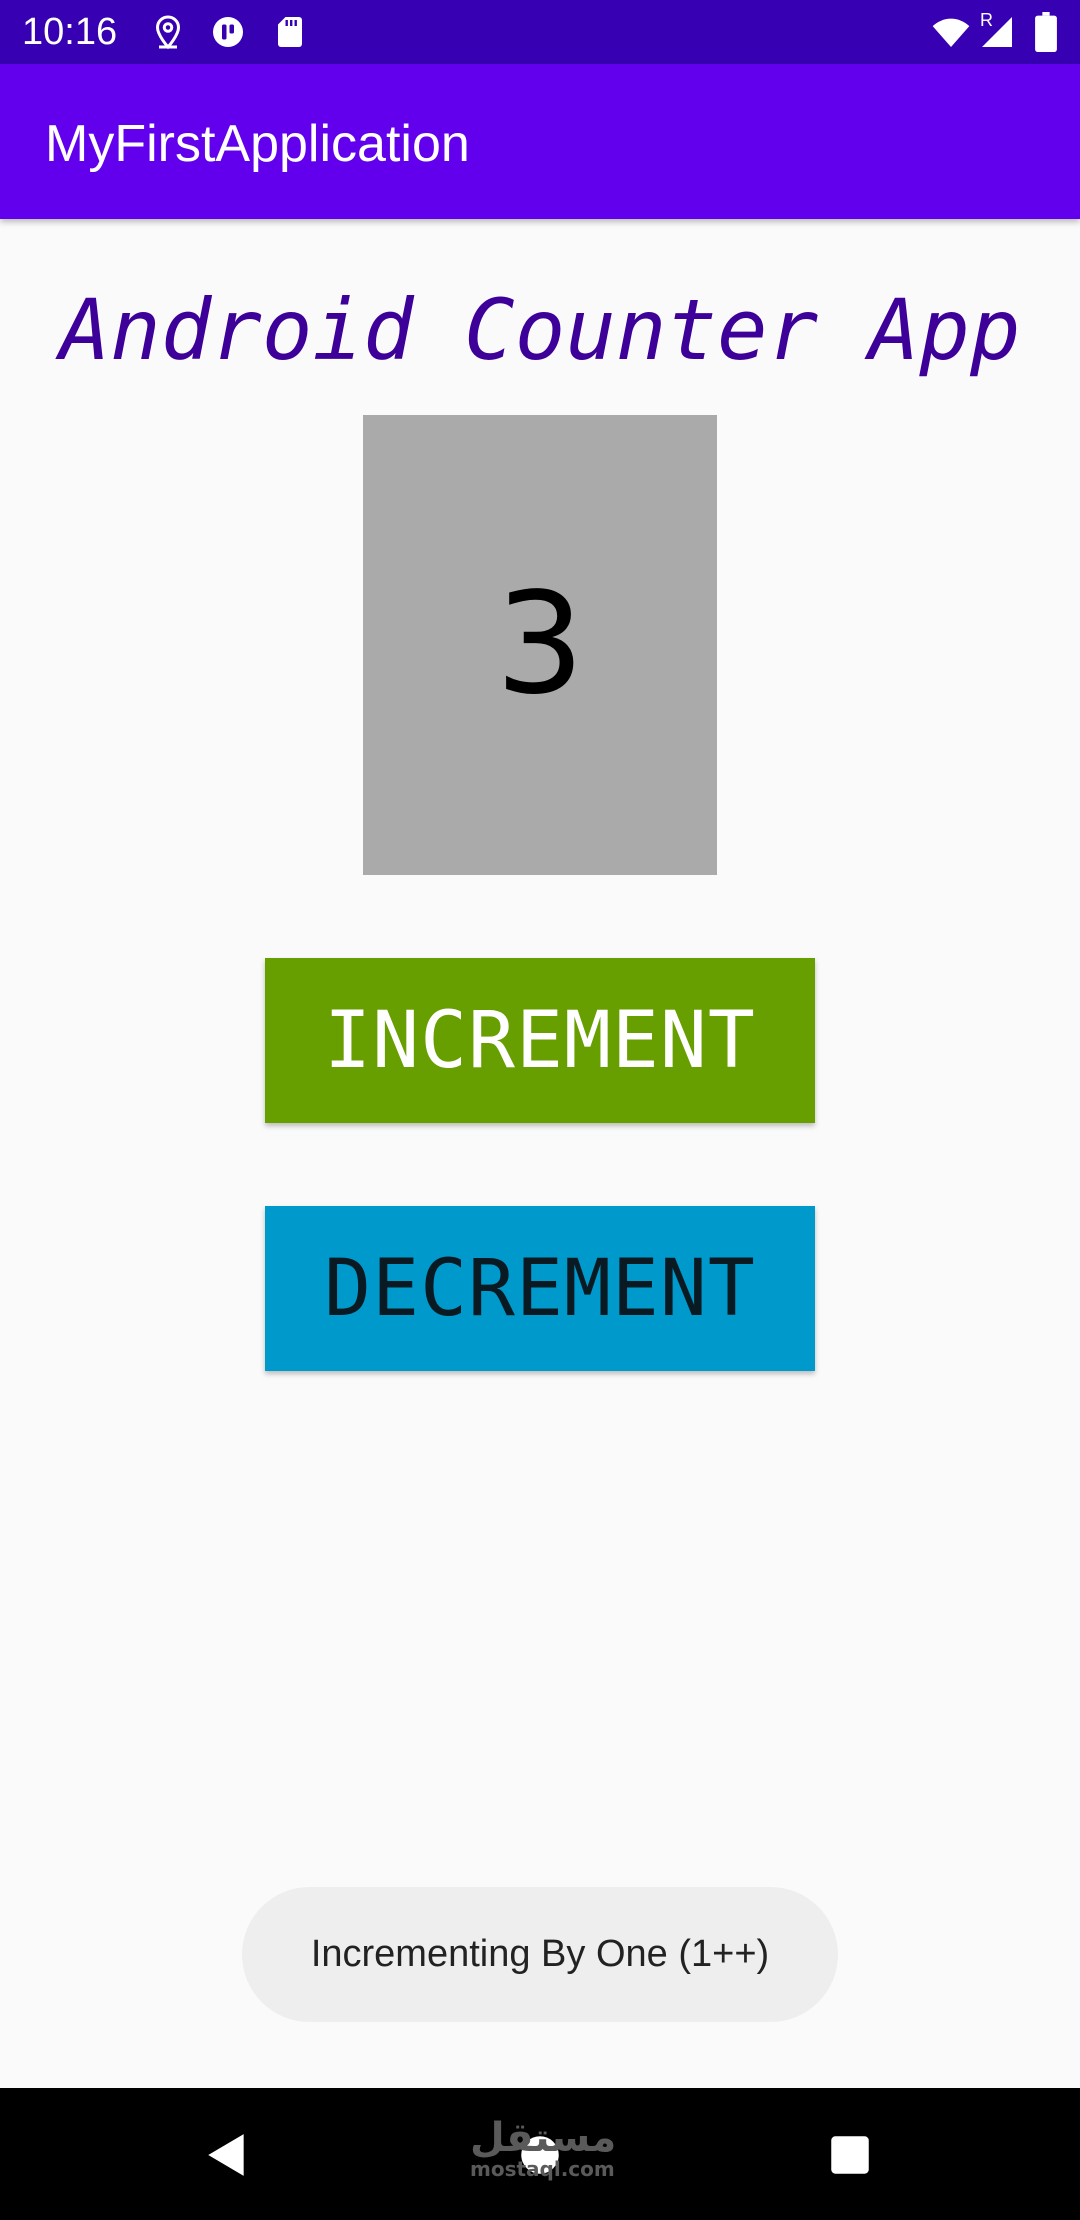 This screenshot has height=2220, width=1080. I want to click on increment-button: INCREMENT, so click(540, 1040).